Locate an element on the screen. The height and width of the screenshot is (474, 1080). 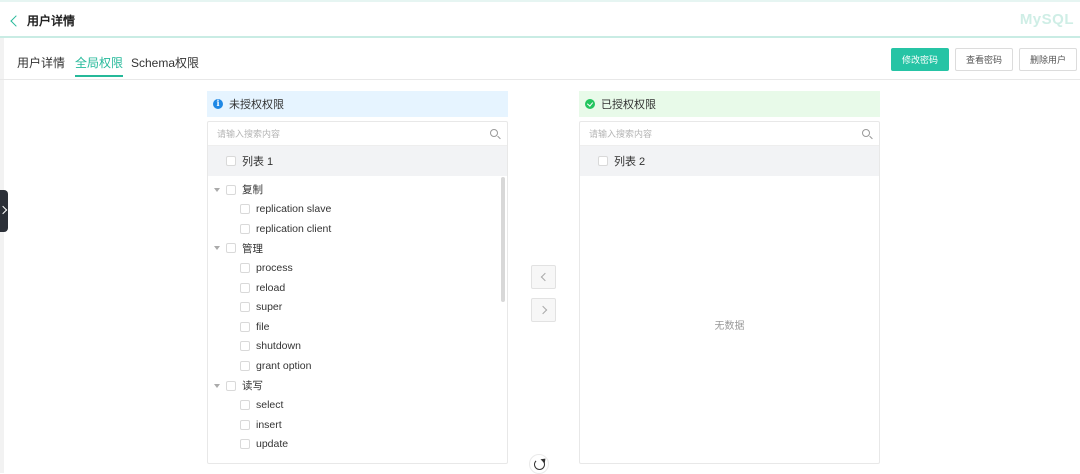
back-button: 用户详情 is located at coordinates (43, 20).